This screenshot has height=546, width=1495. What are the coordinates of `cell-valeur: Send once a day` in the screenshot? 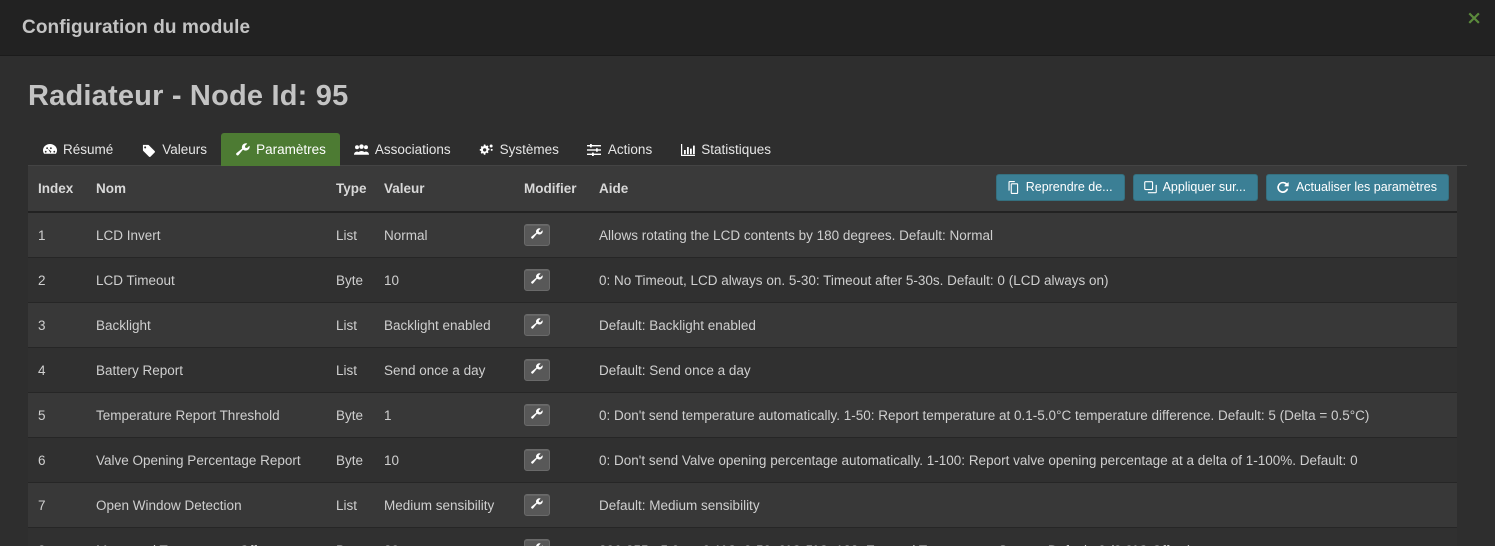 It's located at (444, 370).